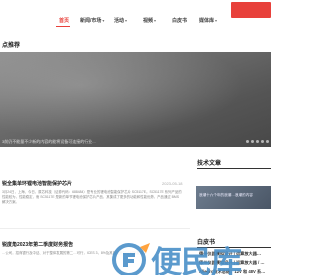  What do you see at coordinates (135, 17) in the screenshot?
I see `top-navigation: 首页 新闻/市场▾ 活动▾ 视频▾ 白皮书 媒体库▾` at bounding box center [135, 17].